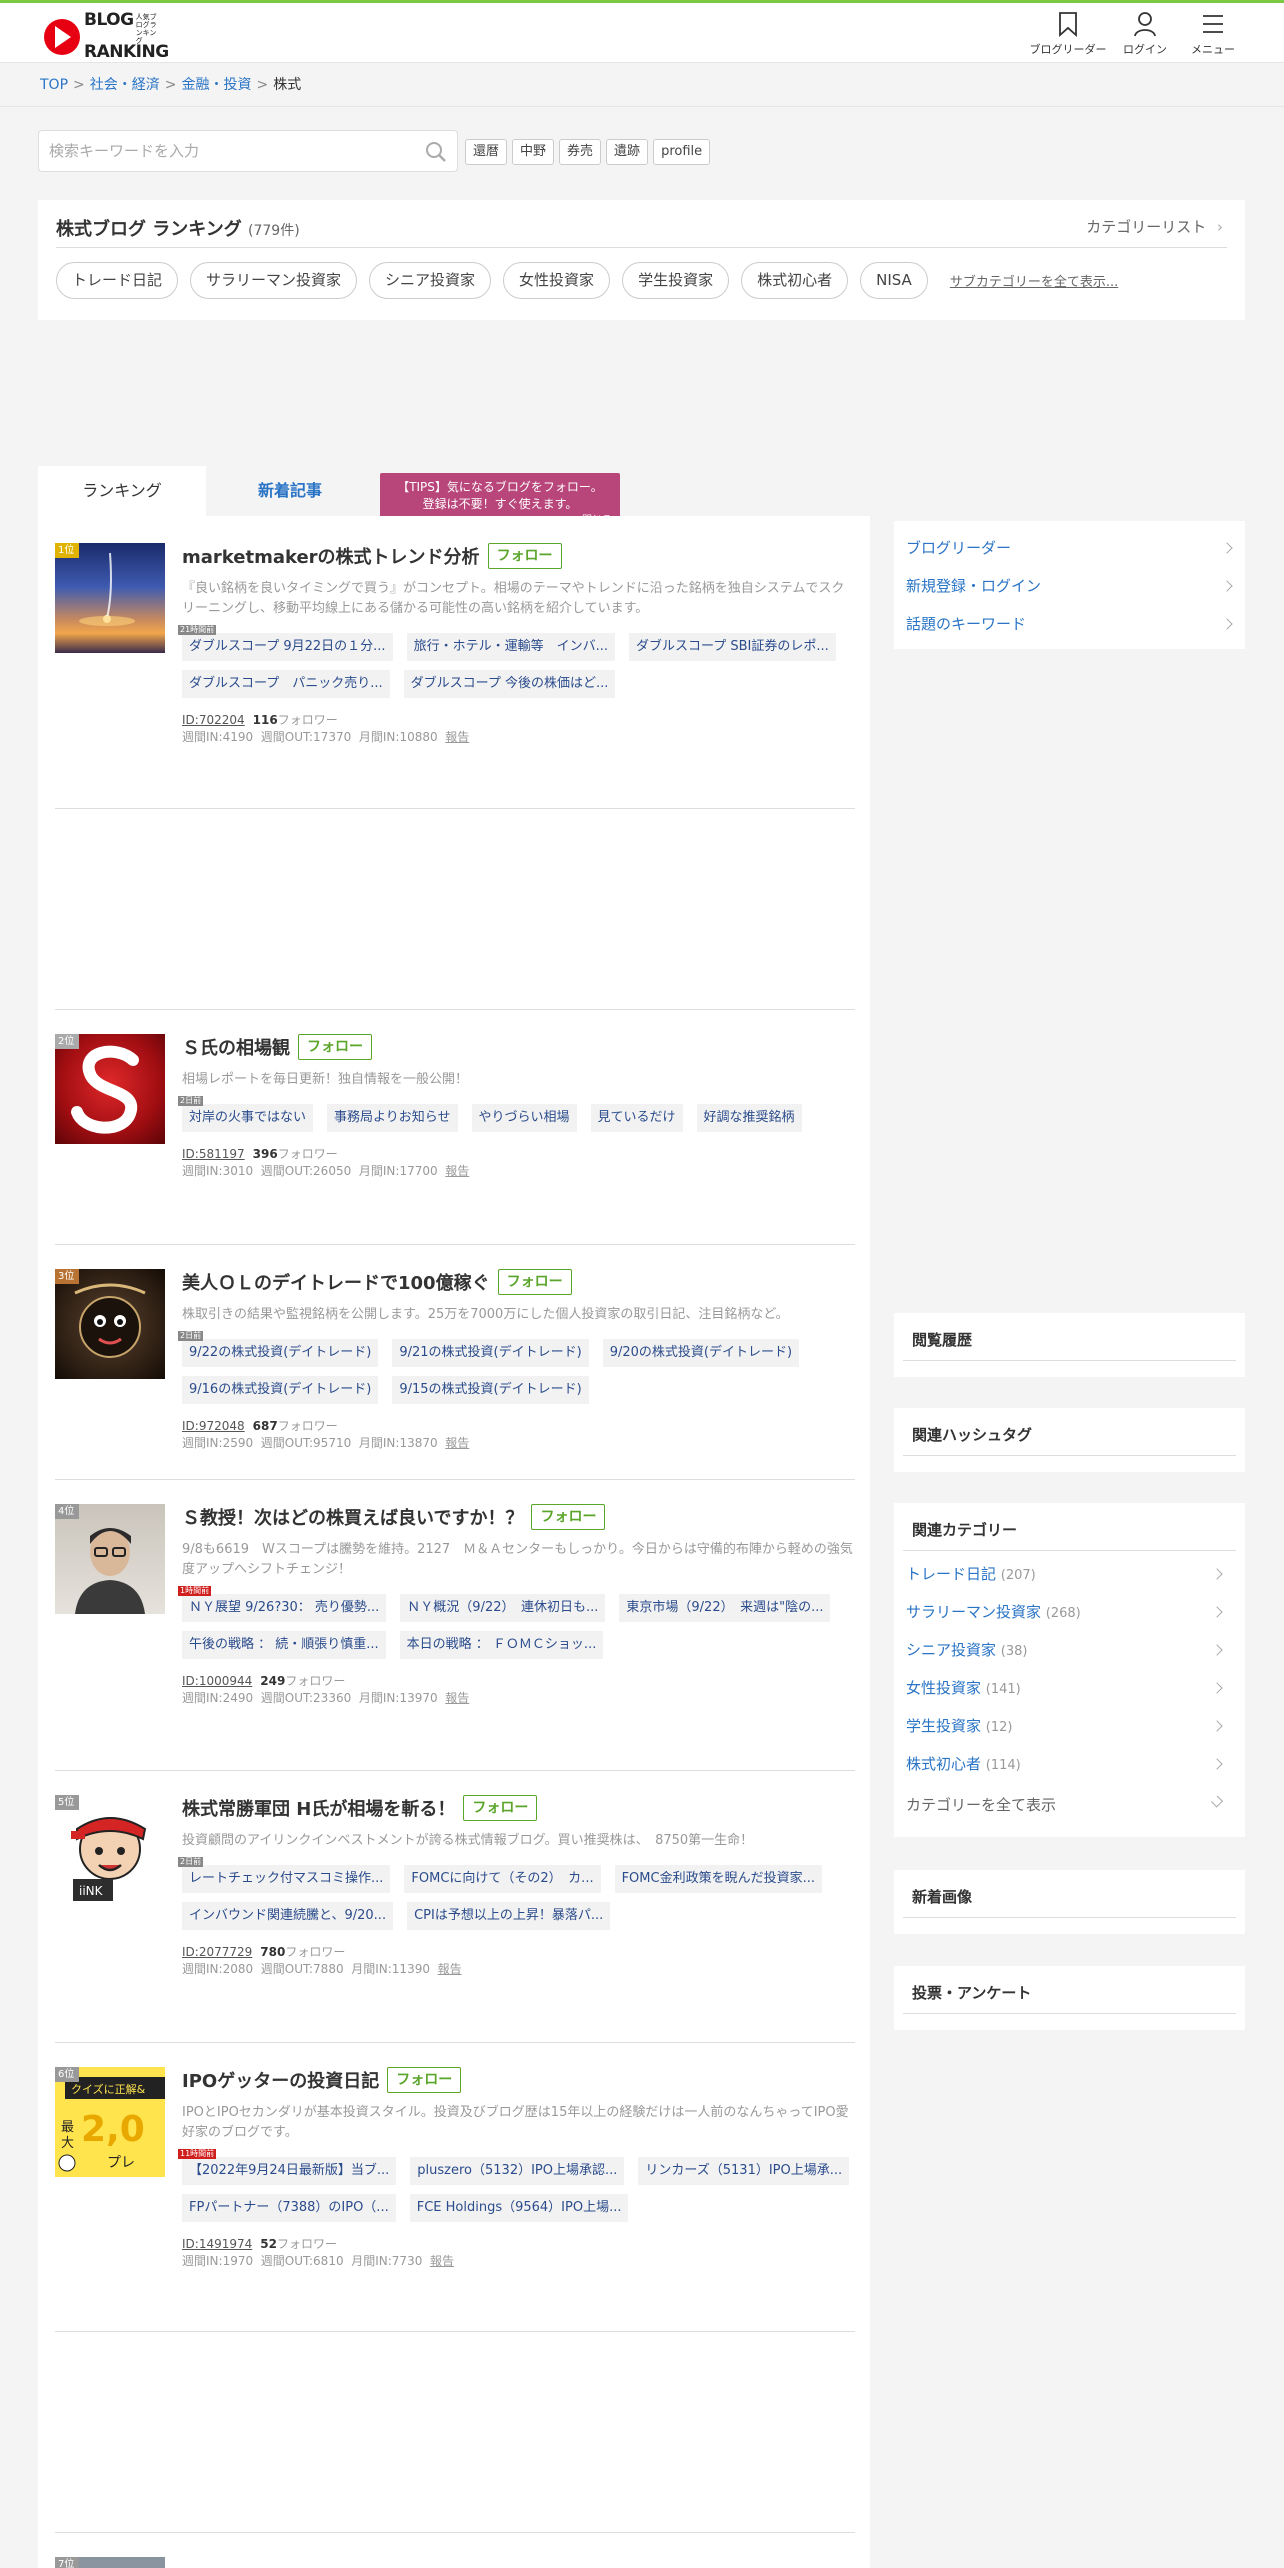 This screenshot has width=1284, height=2568. I want to click on blog-title-link: IPOゲッターの投資日記, so click(280, 2080).